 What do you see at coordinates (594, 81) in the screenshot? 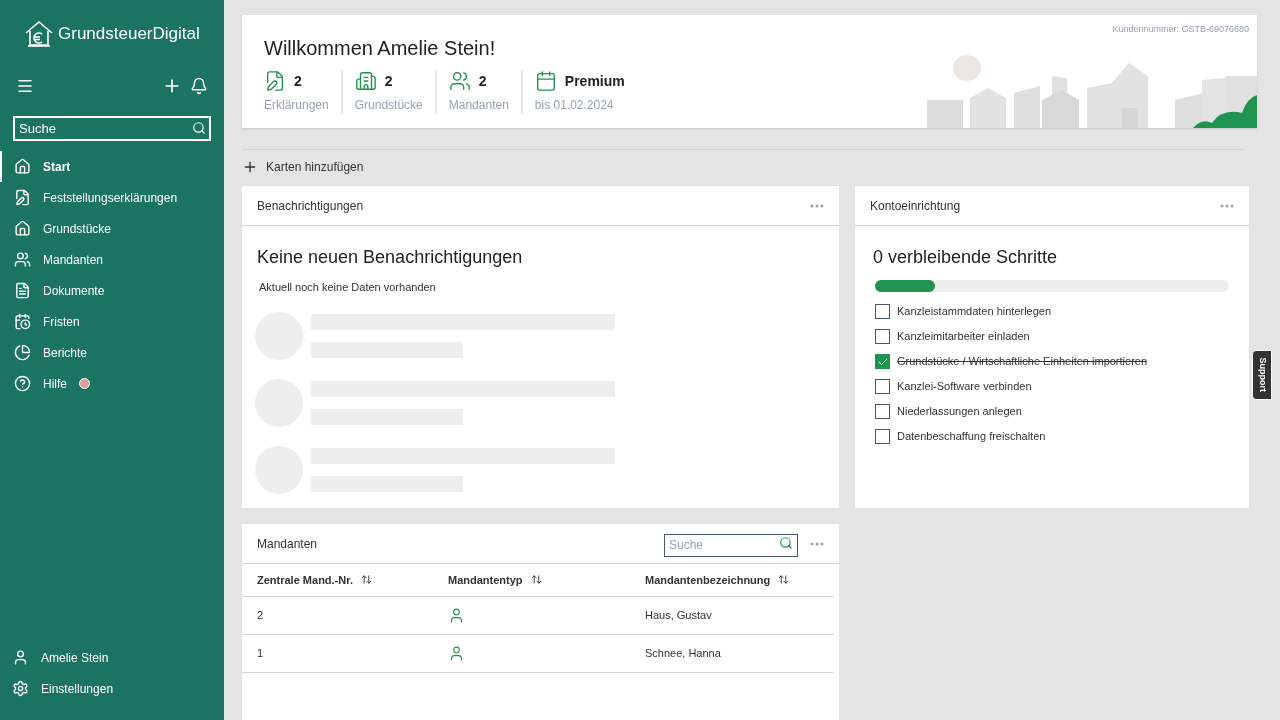
I see `stat-value: Premium` at bounding box center [594, 81].